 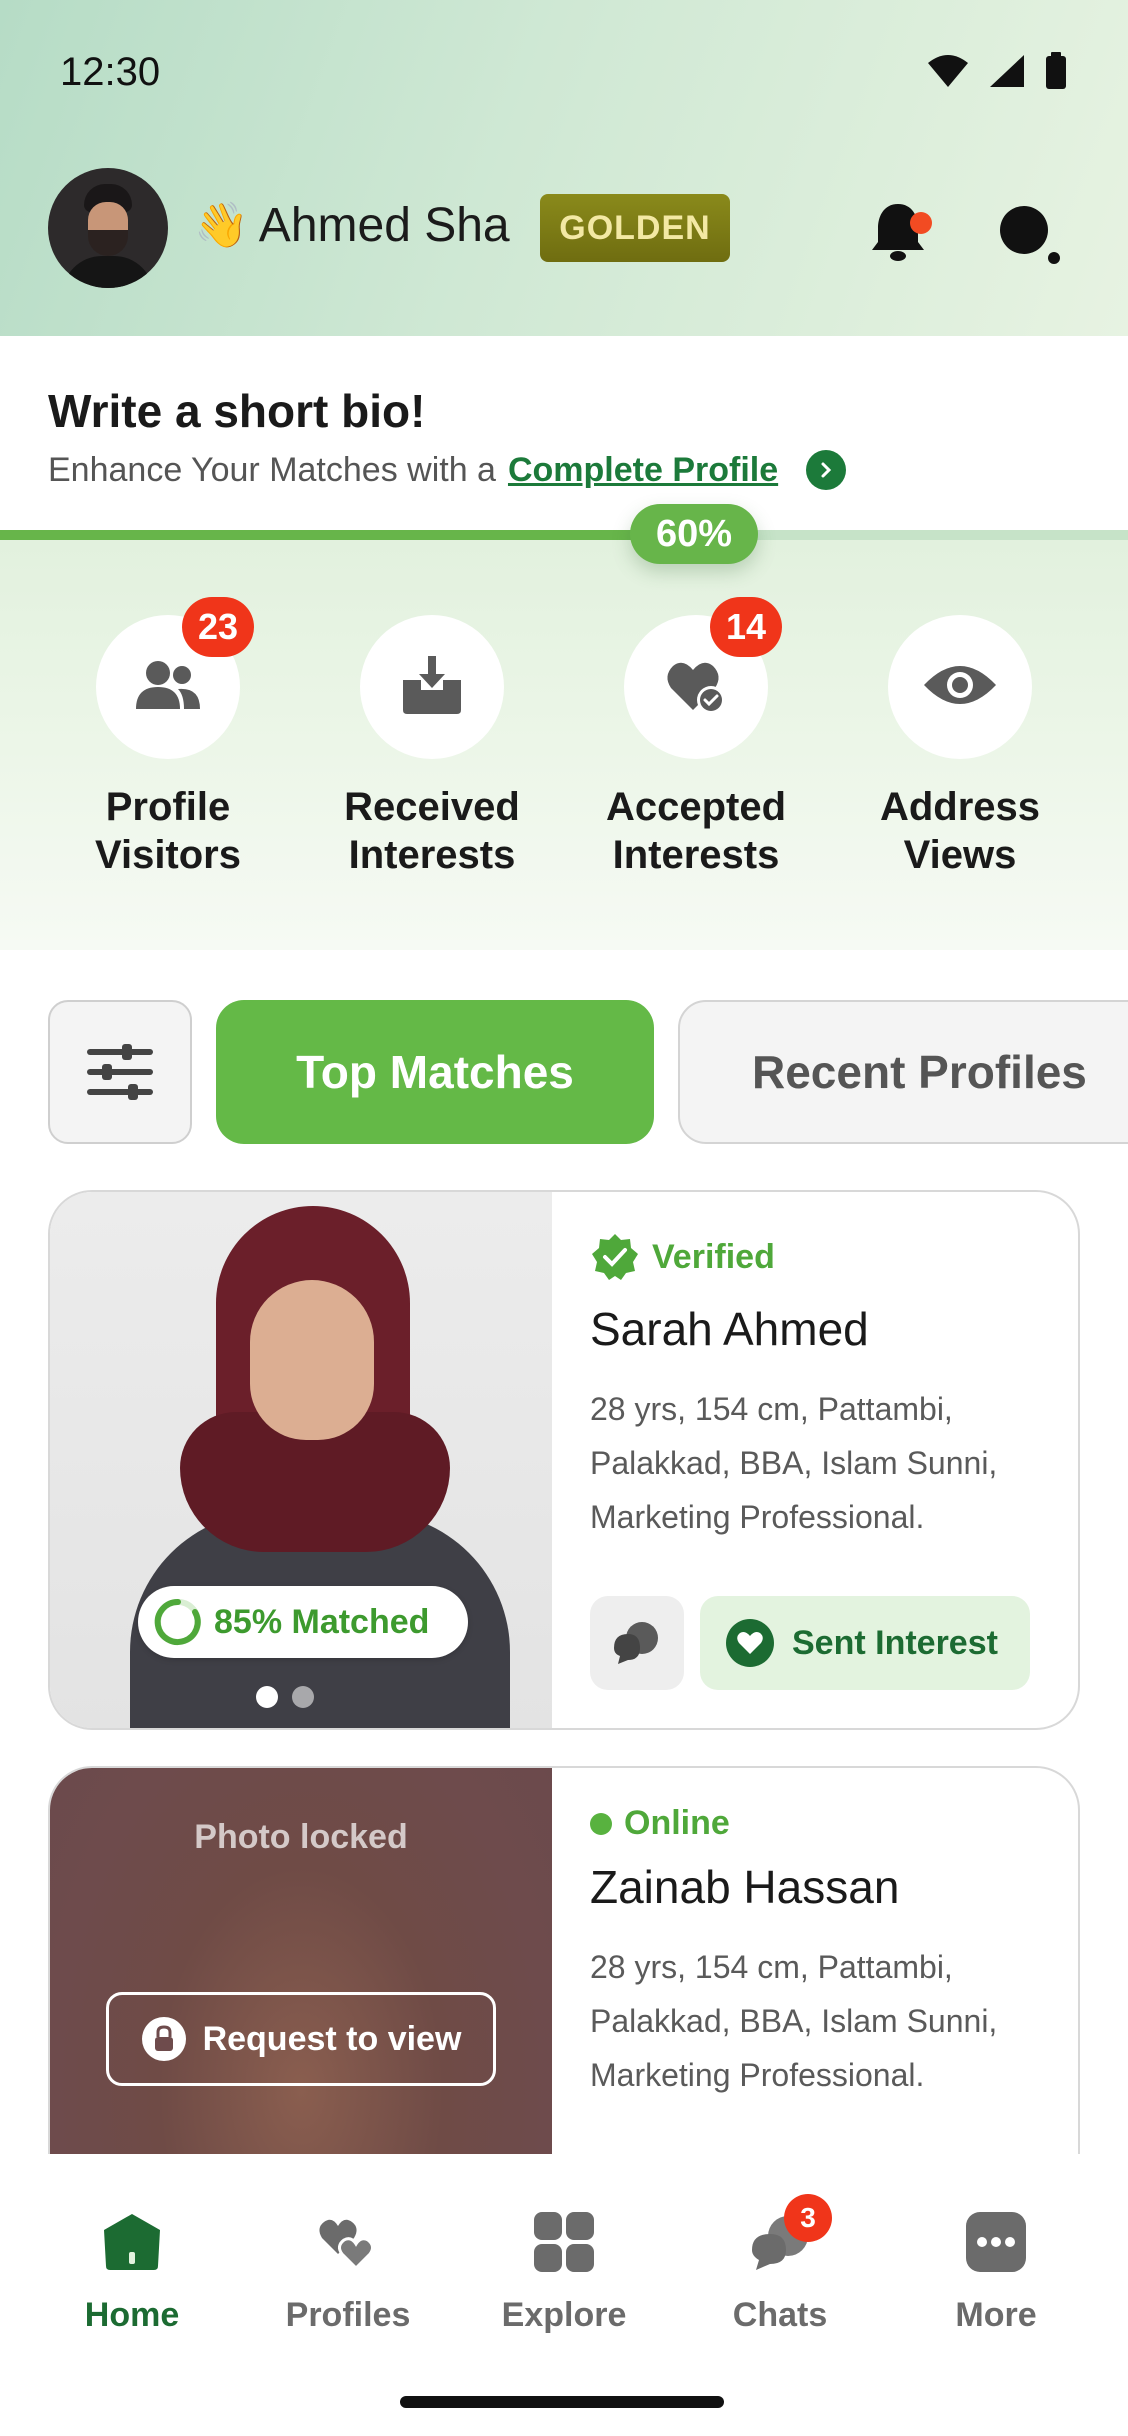 What do you see at coordinates (272, 469) in the screenshot?
I see `bio-subtitle: Enhance Your Matches with a` at bounding box center [272, 469].